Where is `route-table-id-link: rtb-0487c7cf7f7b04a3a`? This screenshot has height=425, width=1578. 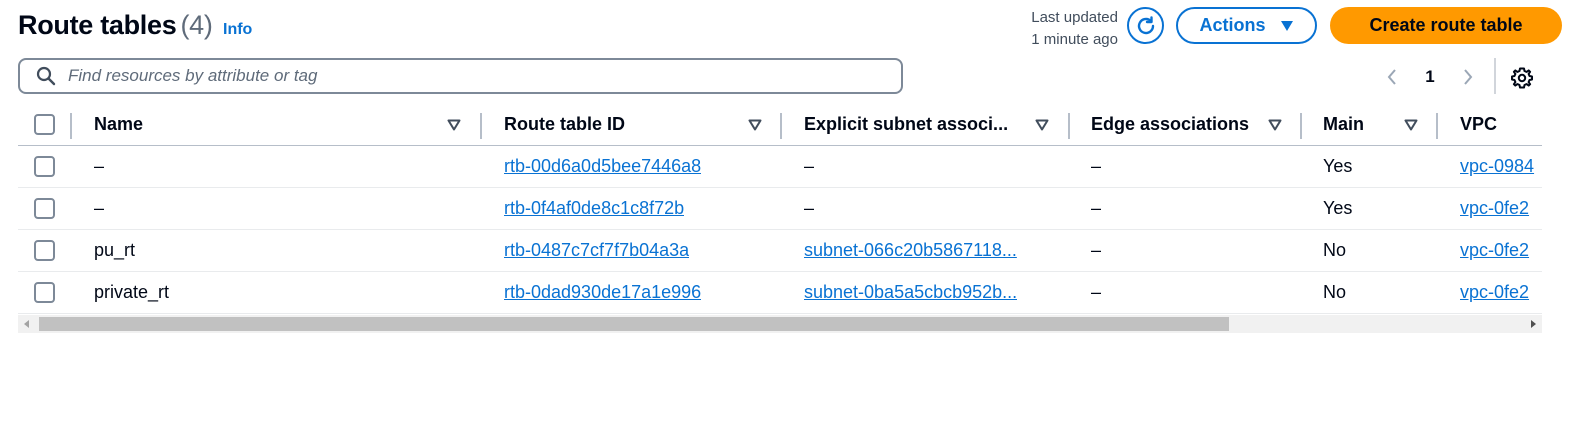
route-table-id-link: rtb-0487c7cf7f7b04a3a is located at coordinates (596, 250).